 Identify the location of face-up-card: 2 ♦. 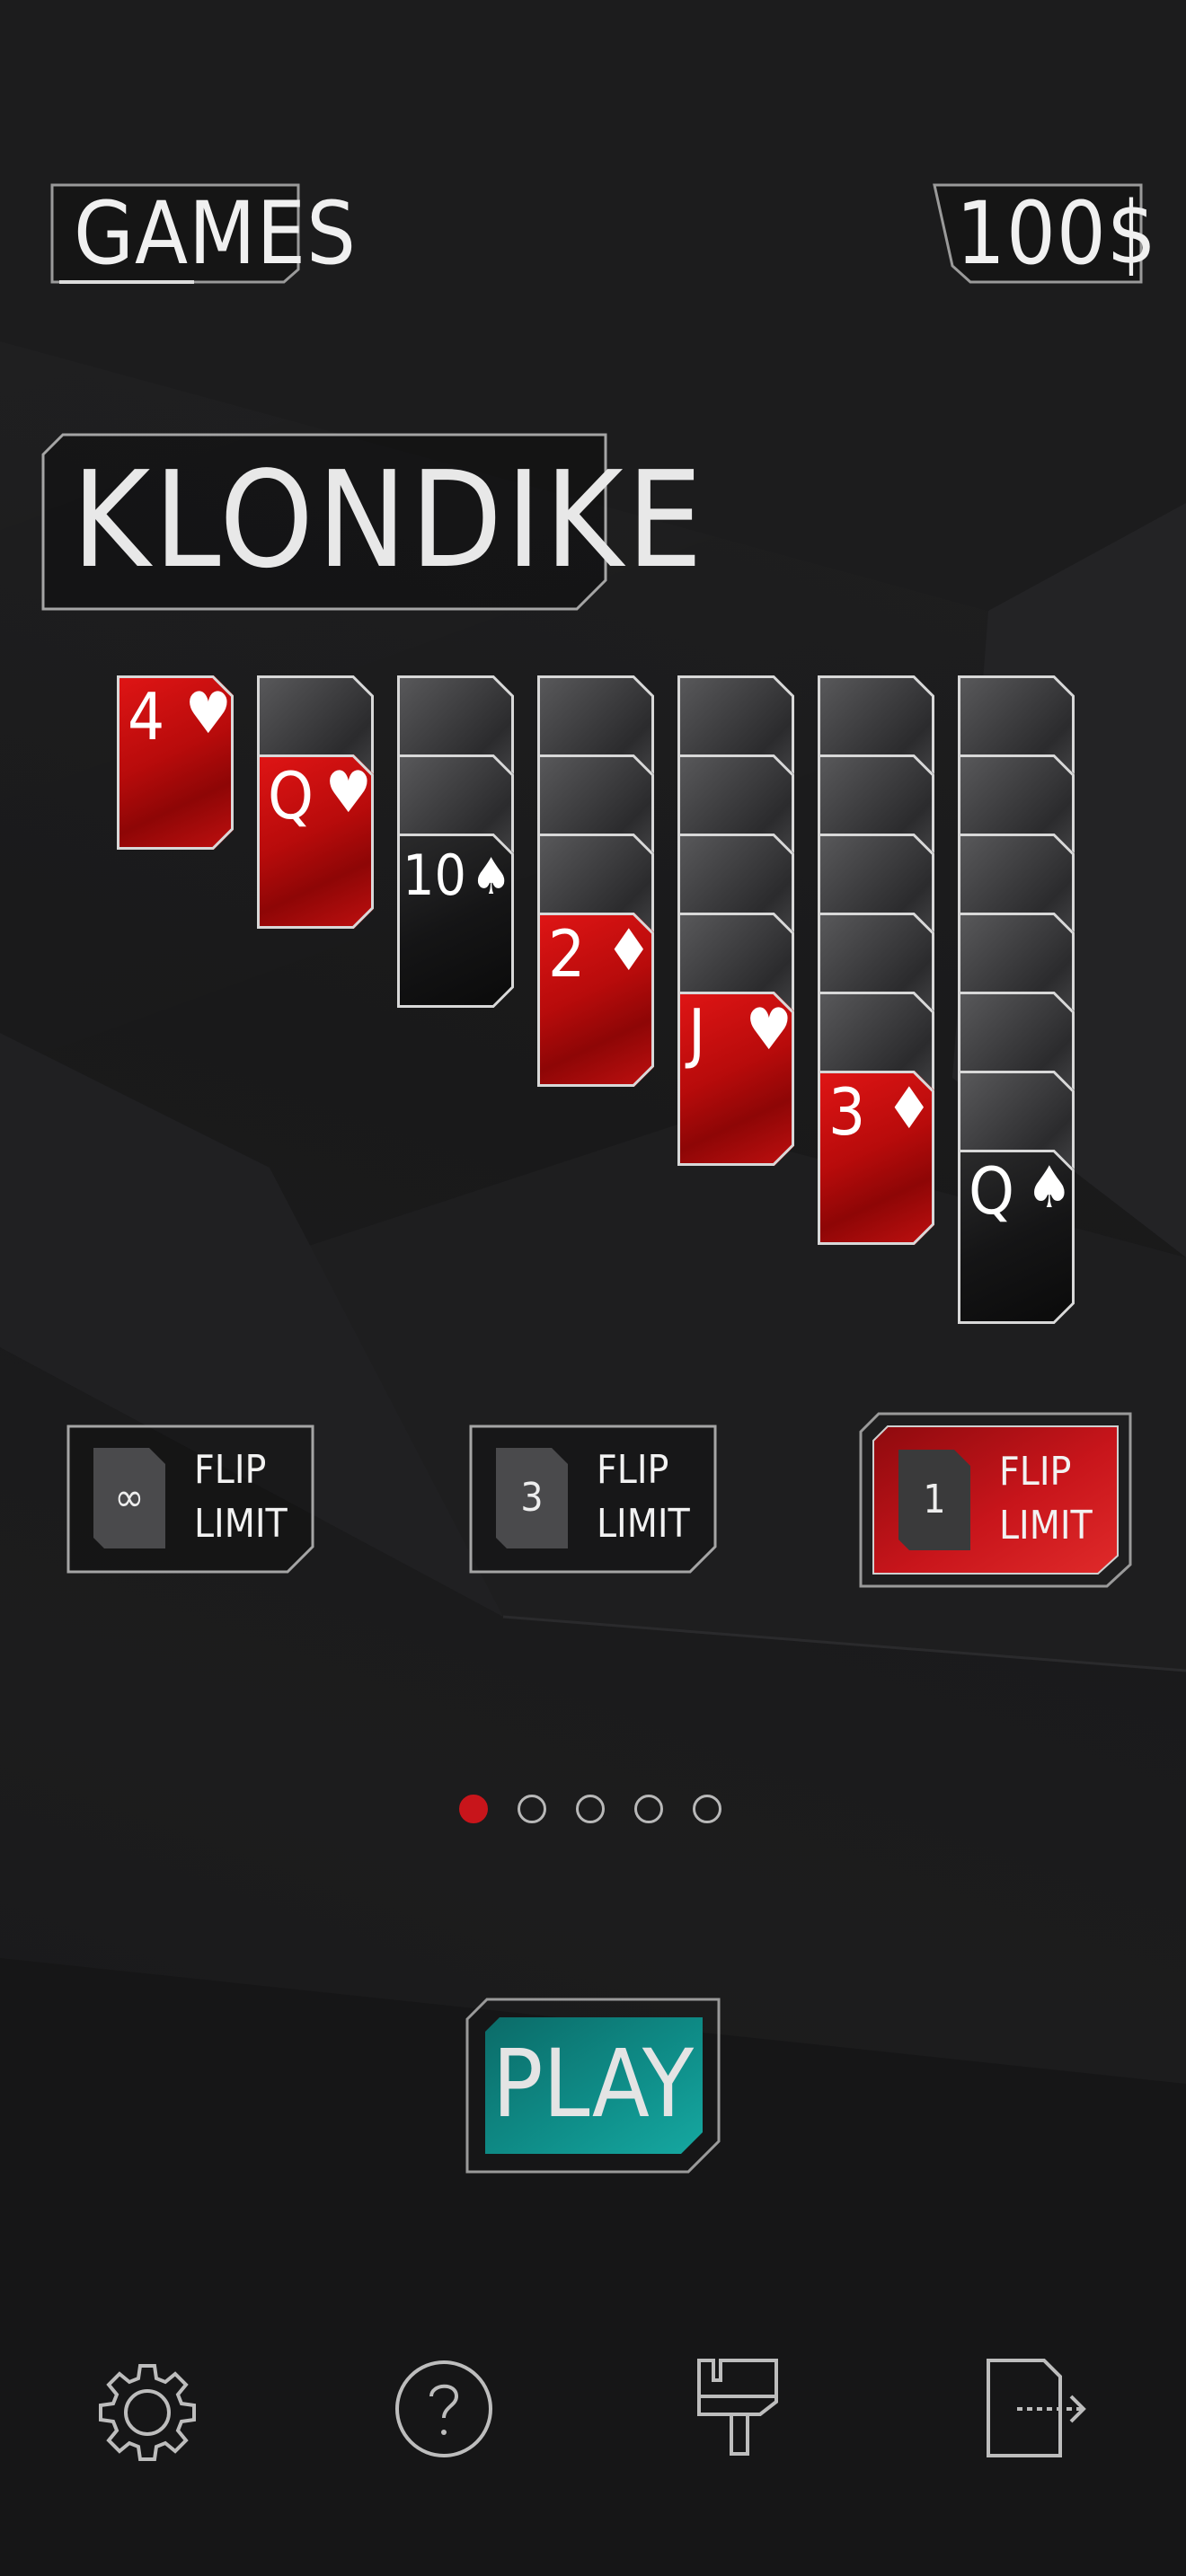
(595, 1000).